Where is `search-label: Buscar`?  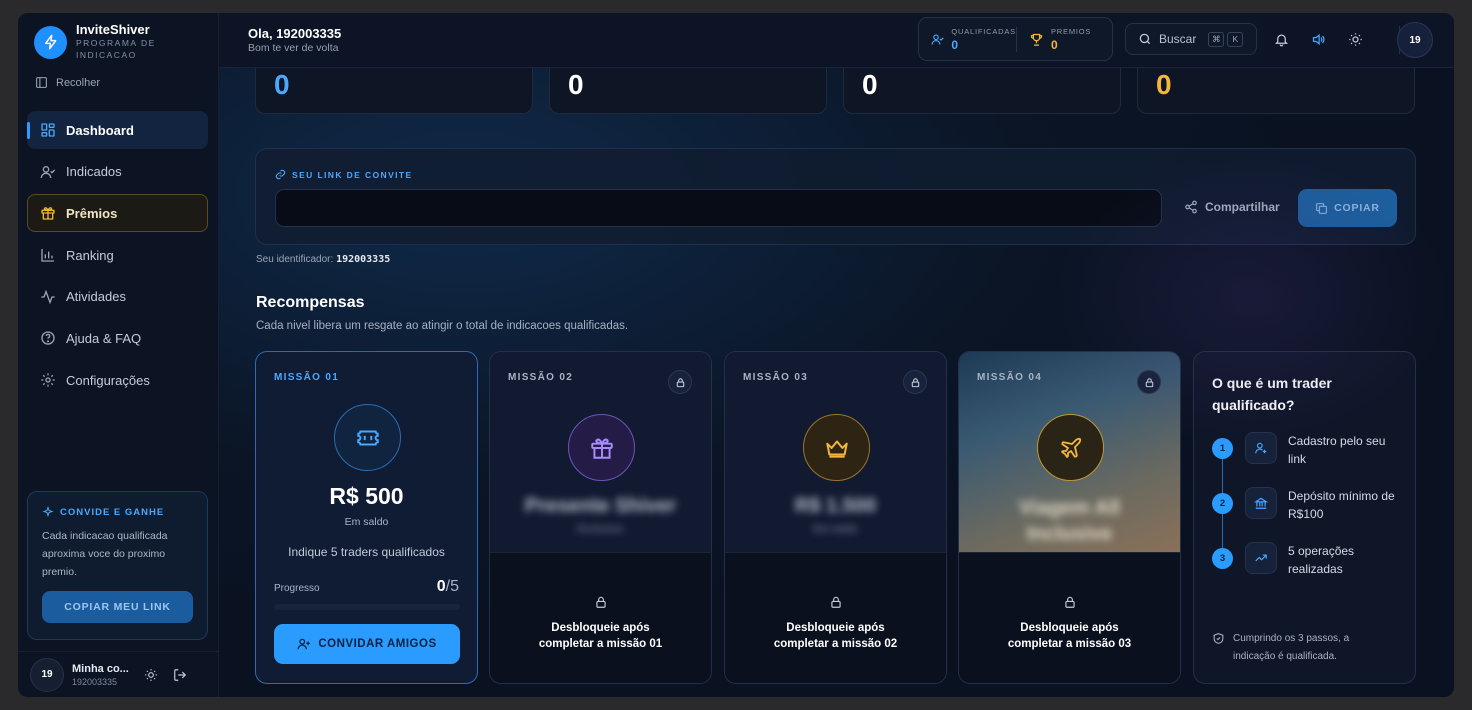
search-label: Buscar is located at coordinates (1178, 39).